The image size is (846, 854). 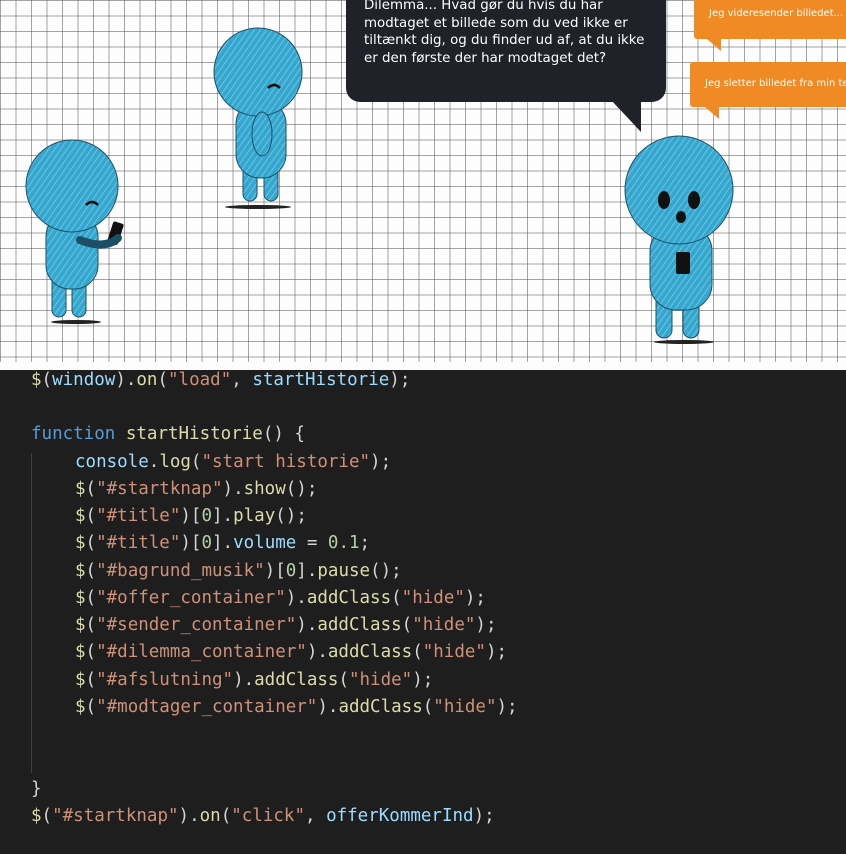 What do you see at coordinates (714, 45) in the screenshot?
I see `choice-forward-tail` at bounding box center [714, 45].